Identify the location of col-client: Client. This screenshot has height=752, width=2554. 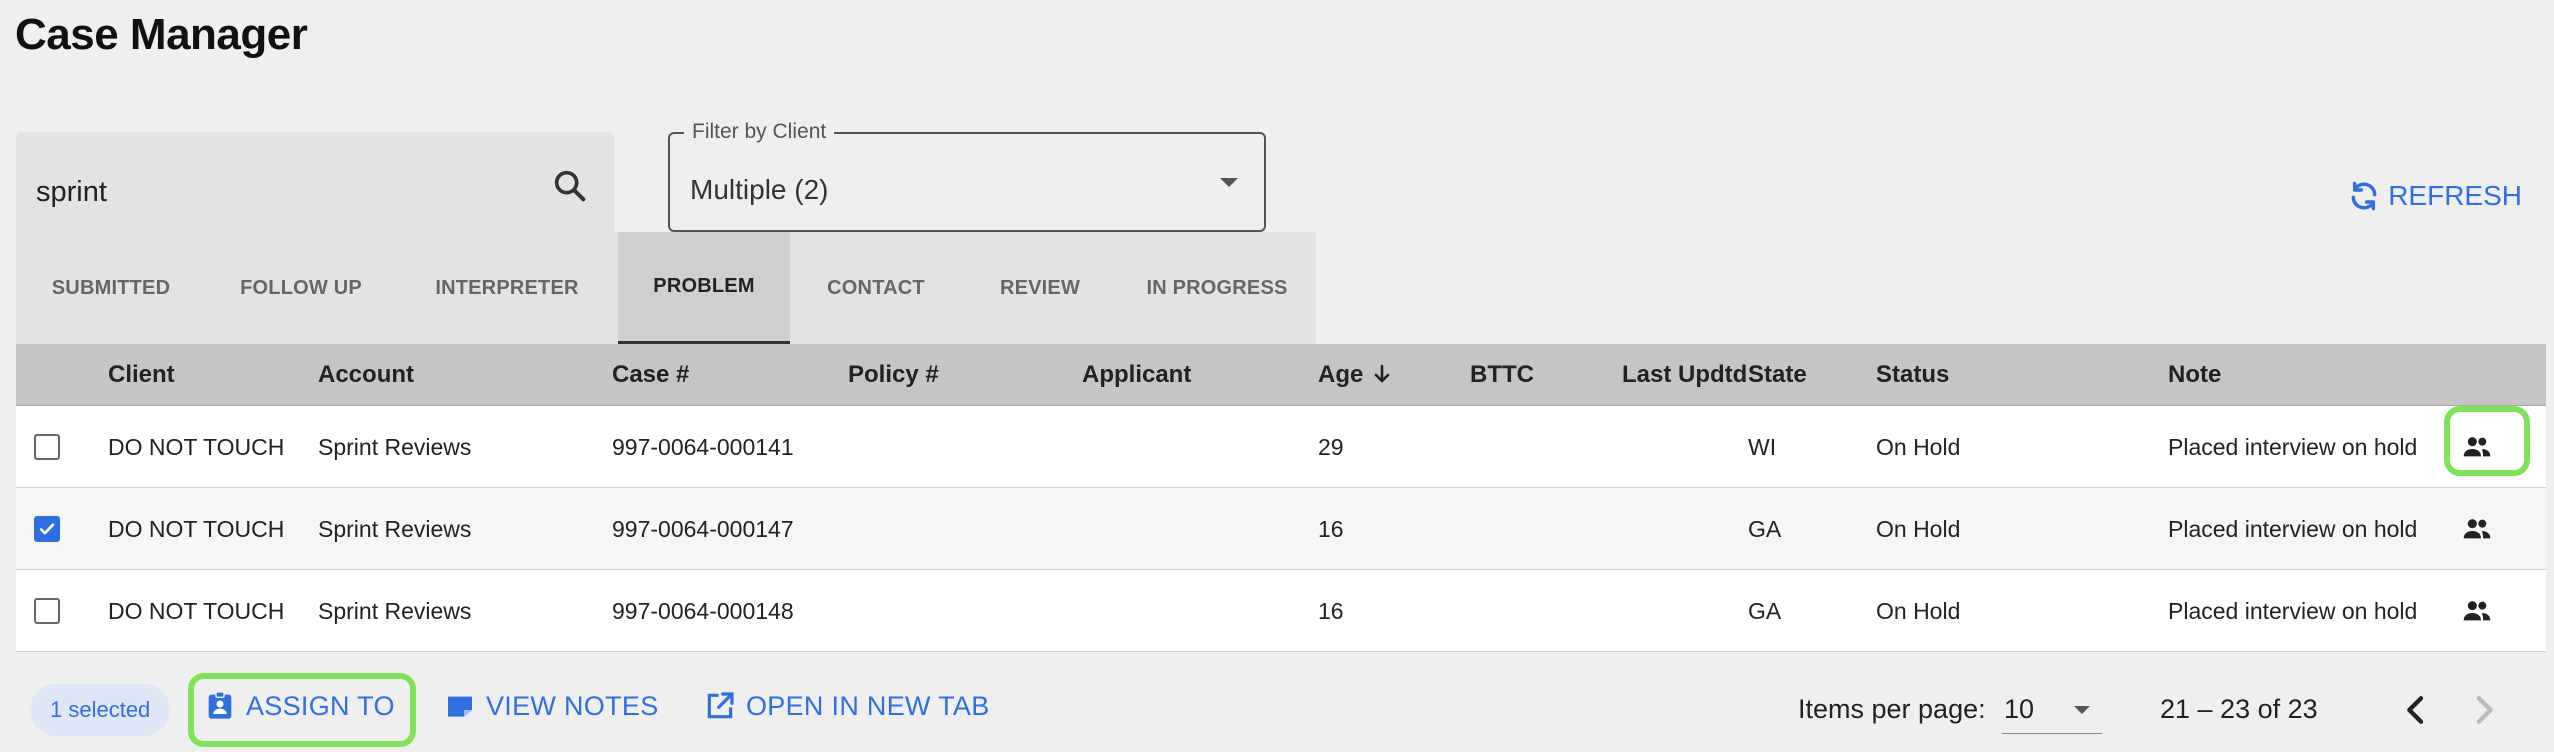
(141, 375).